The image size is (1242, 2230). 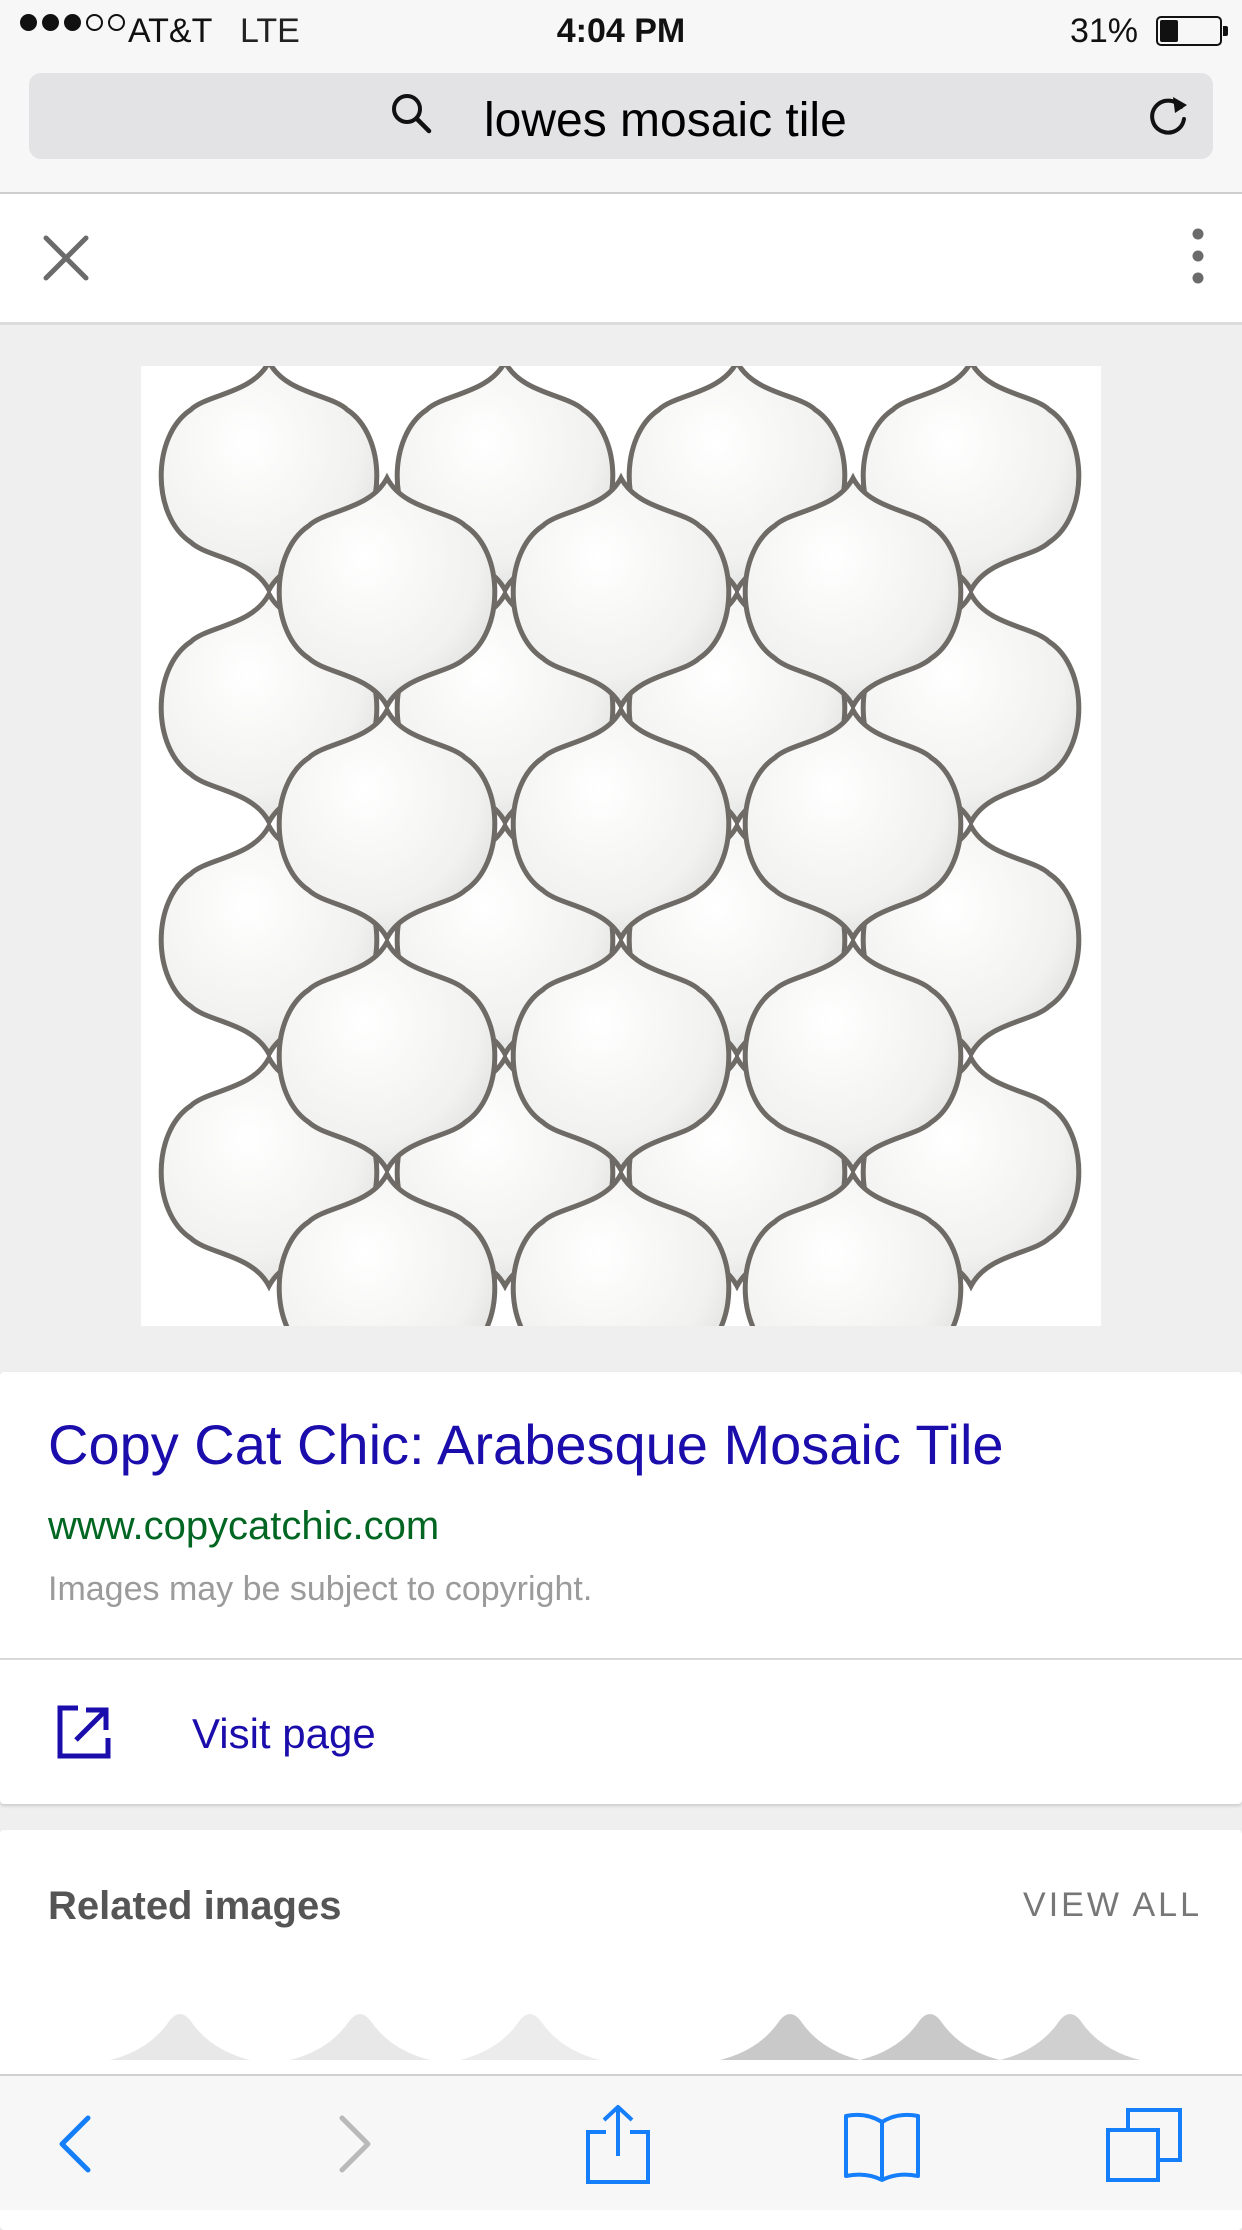 What do you see at coordinates (618, 2144) in the screenshot?
I see `share-icon` at bounding box center [618, 2144].